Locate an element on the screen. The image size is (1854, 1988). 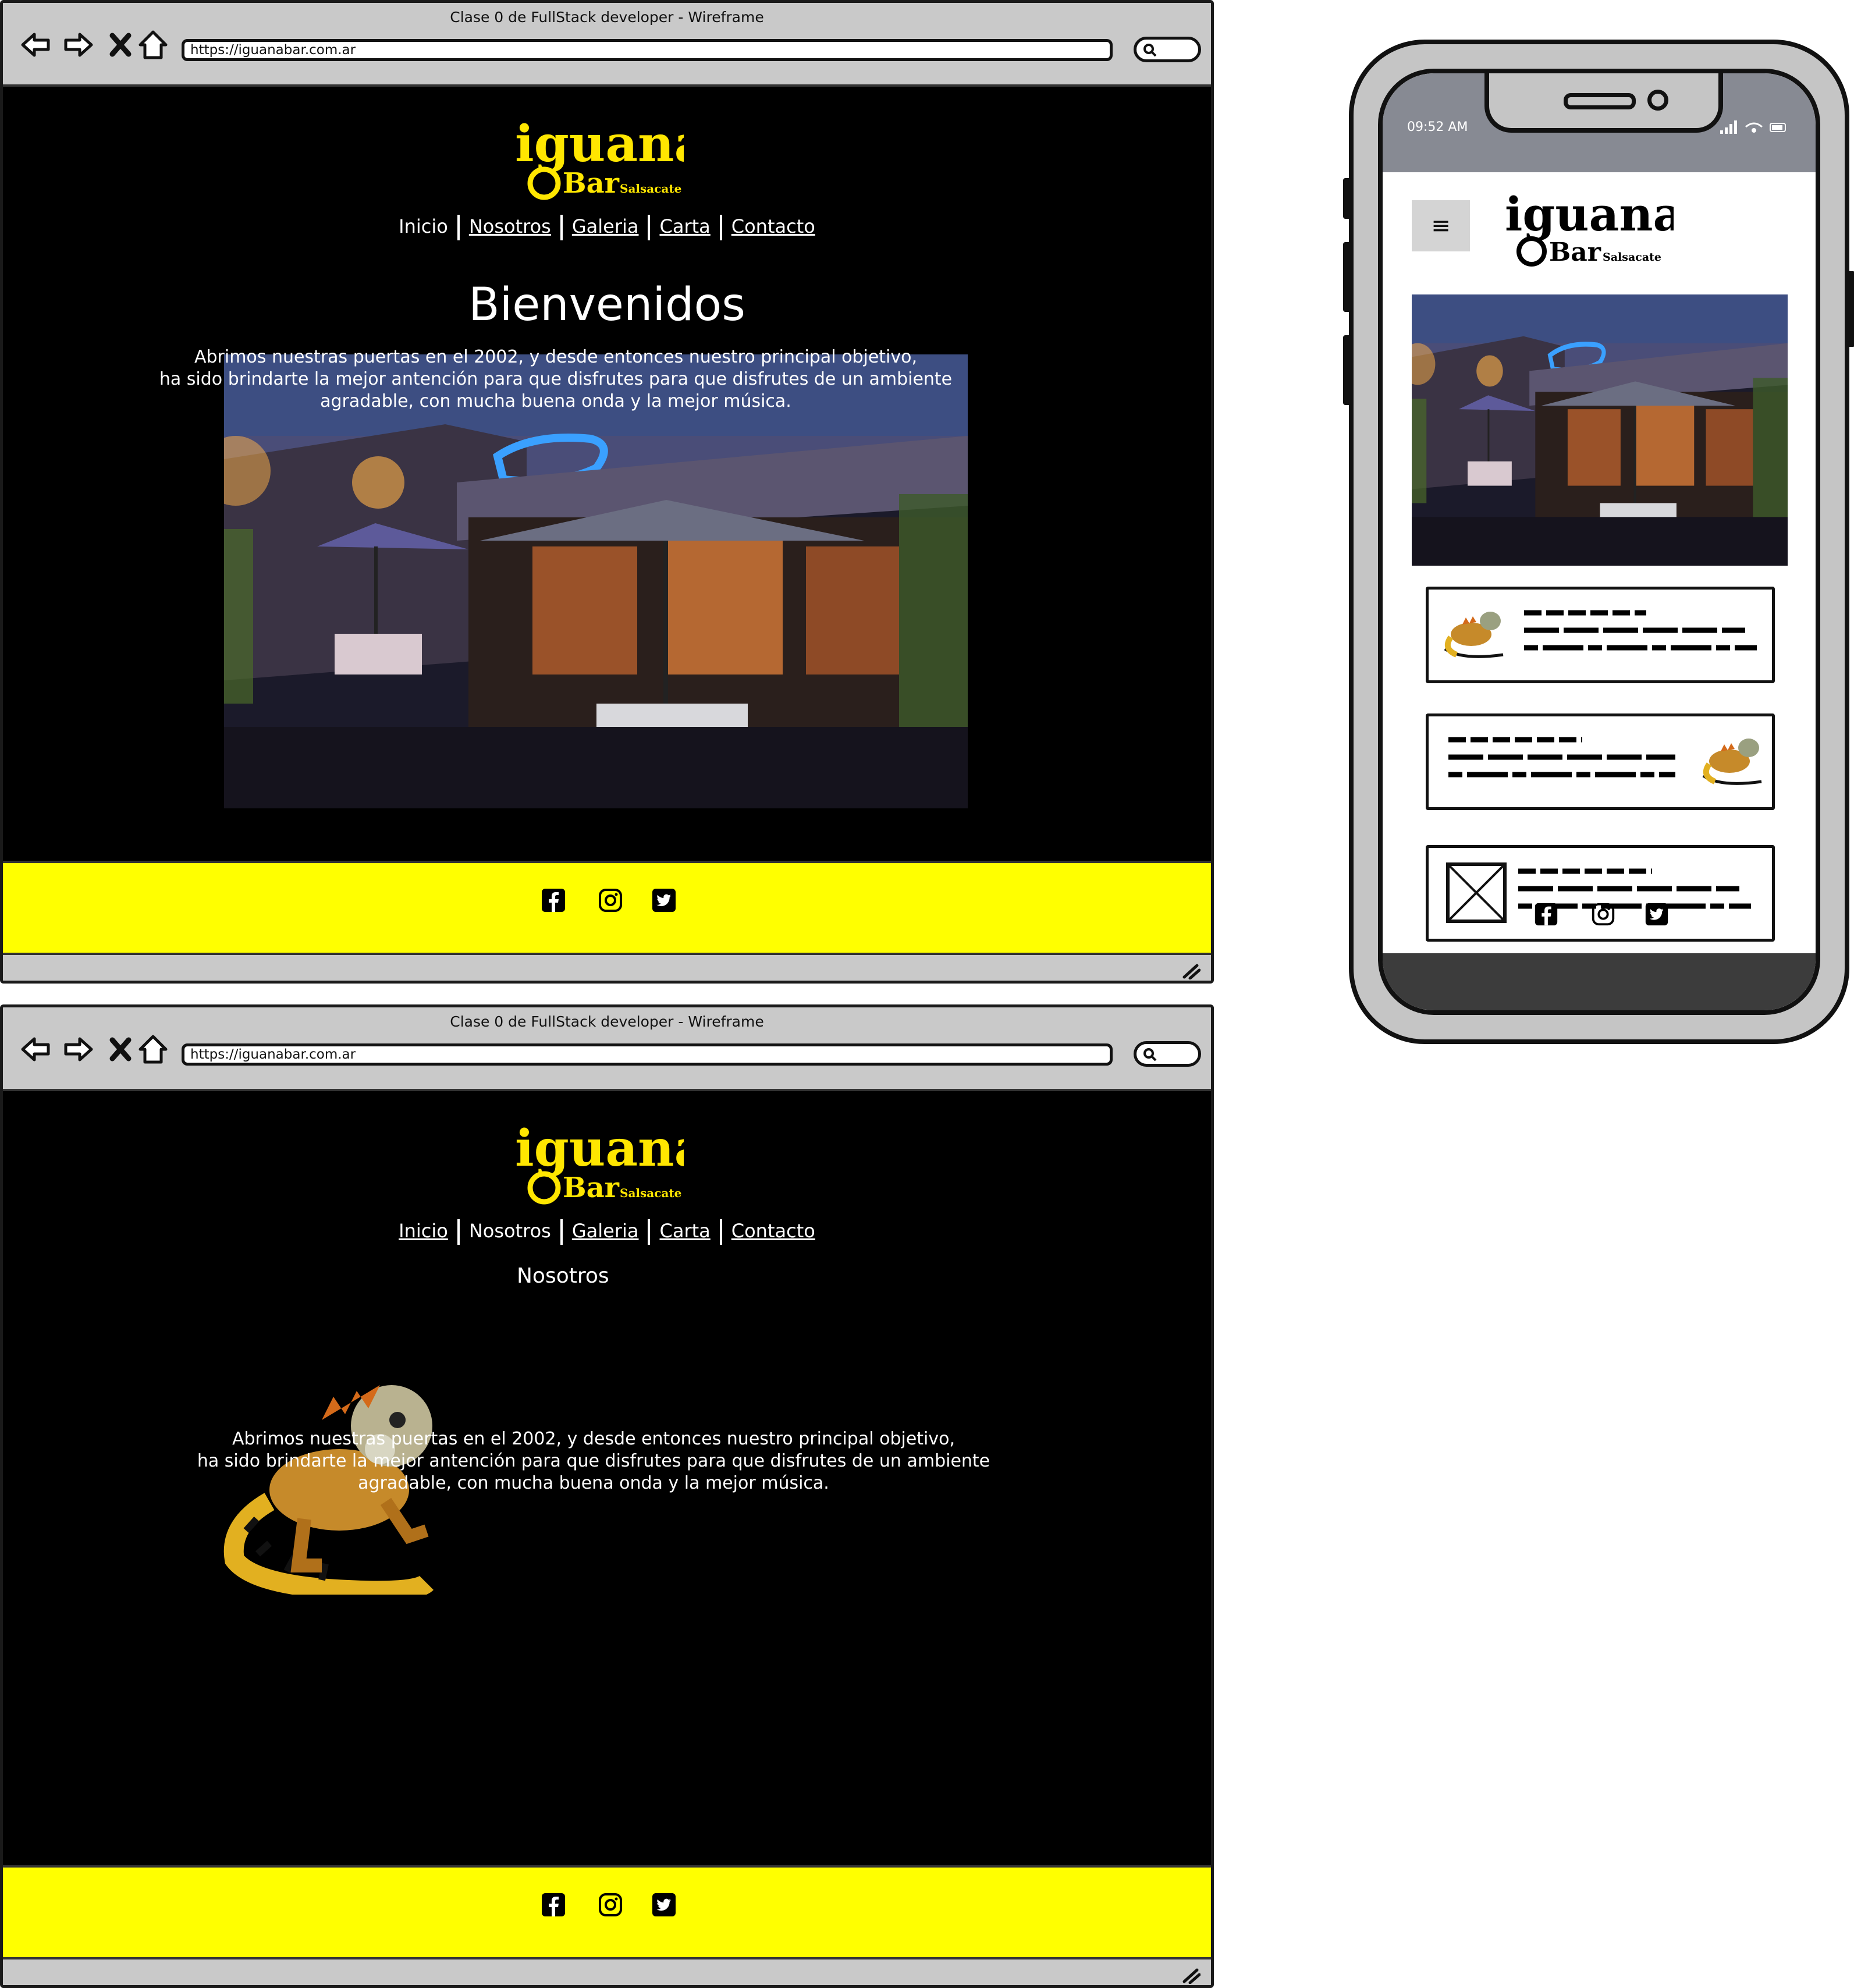
phone-power-button is located at coordinates (1850, 309).